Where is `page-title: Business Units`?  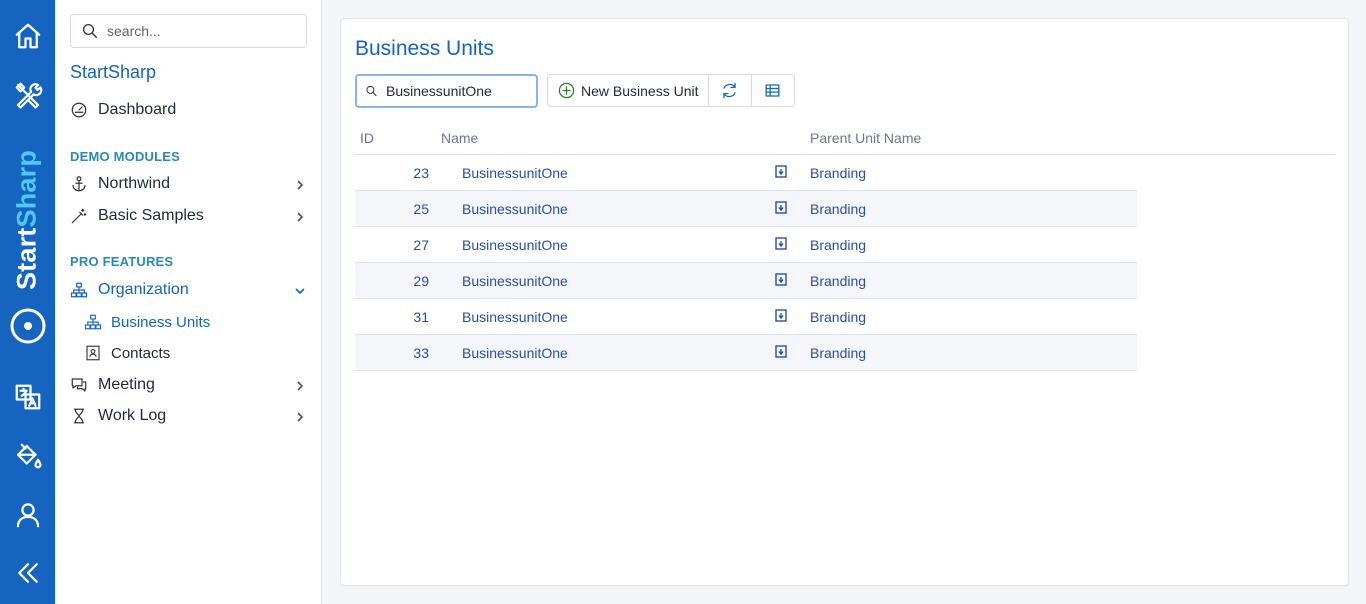 page-title: Business Units is located at coordinates (424, 48).